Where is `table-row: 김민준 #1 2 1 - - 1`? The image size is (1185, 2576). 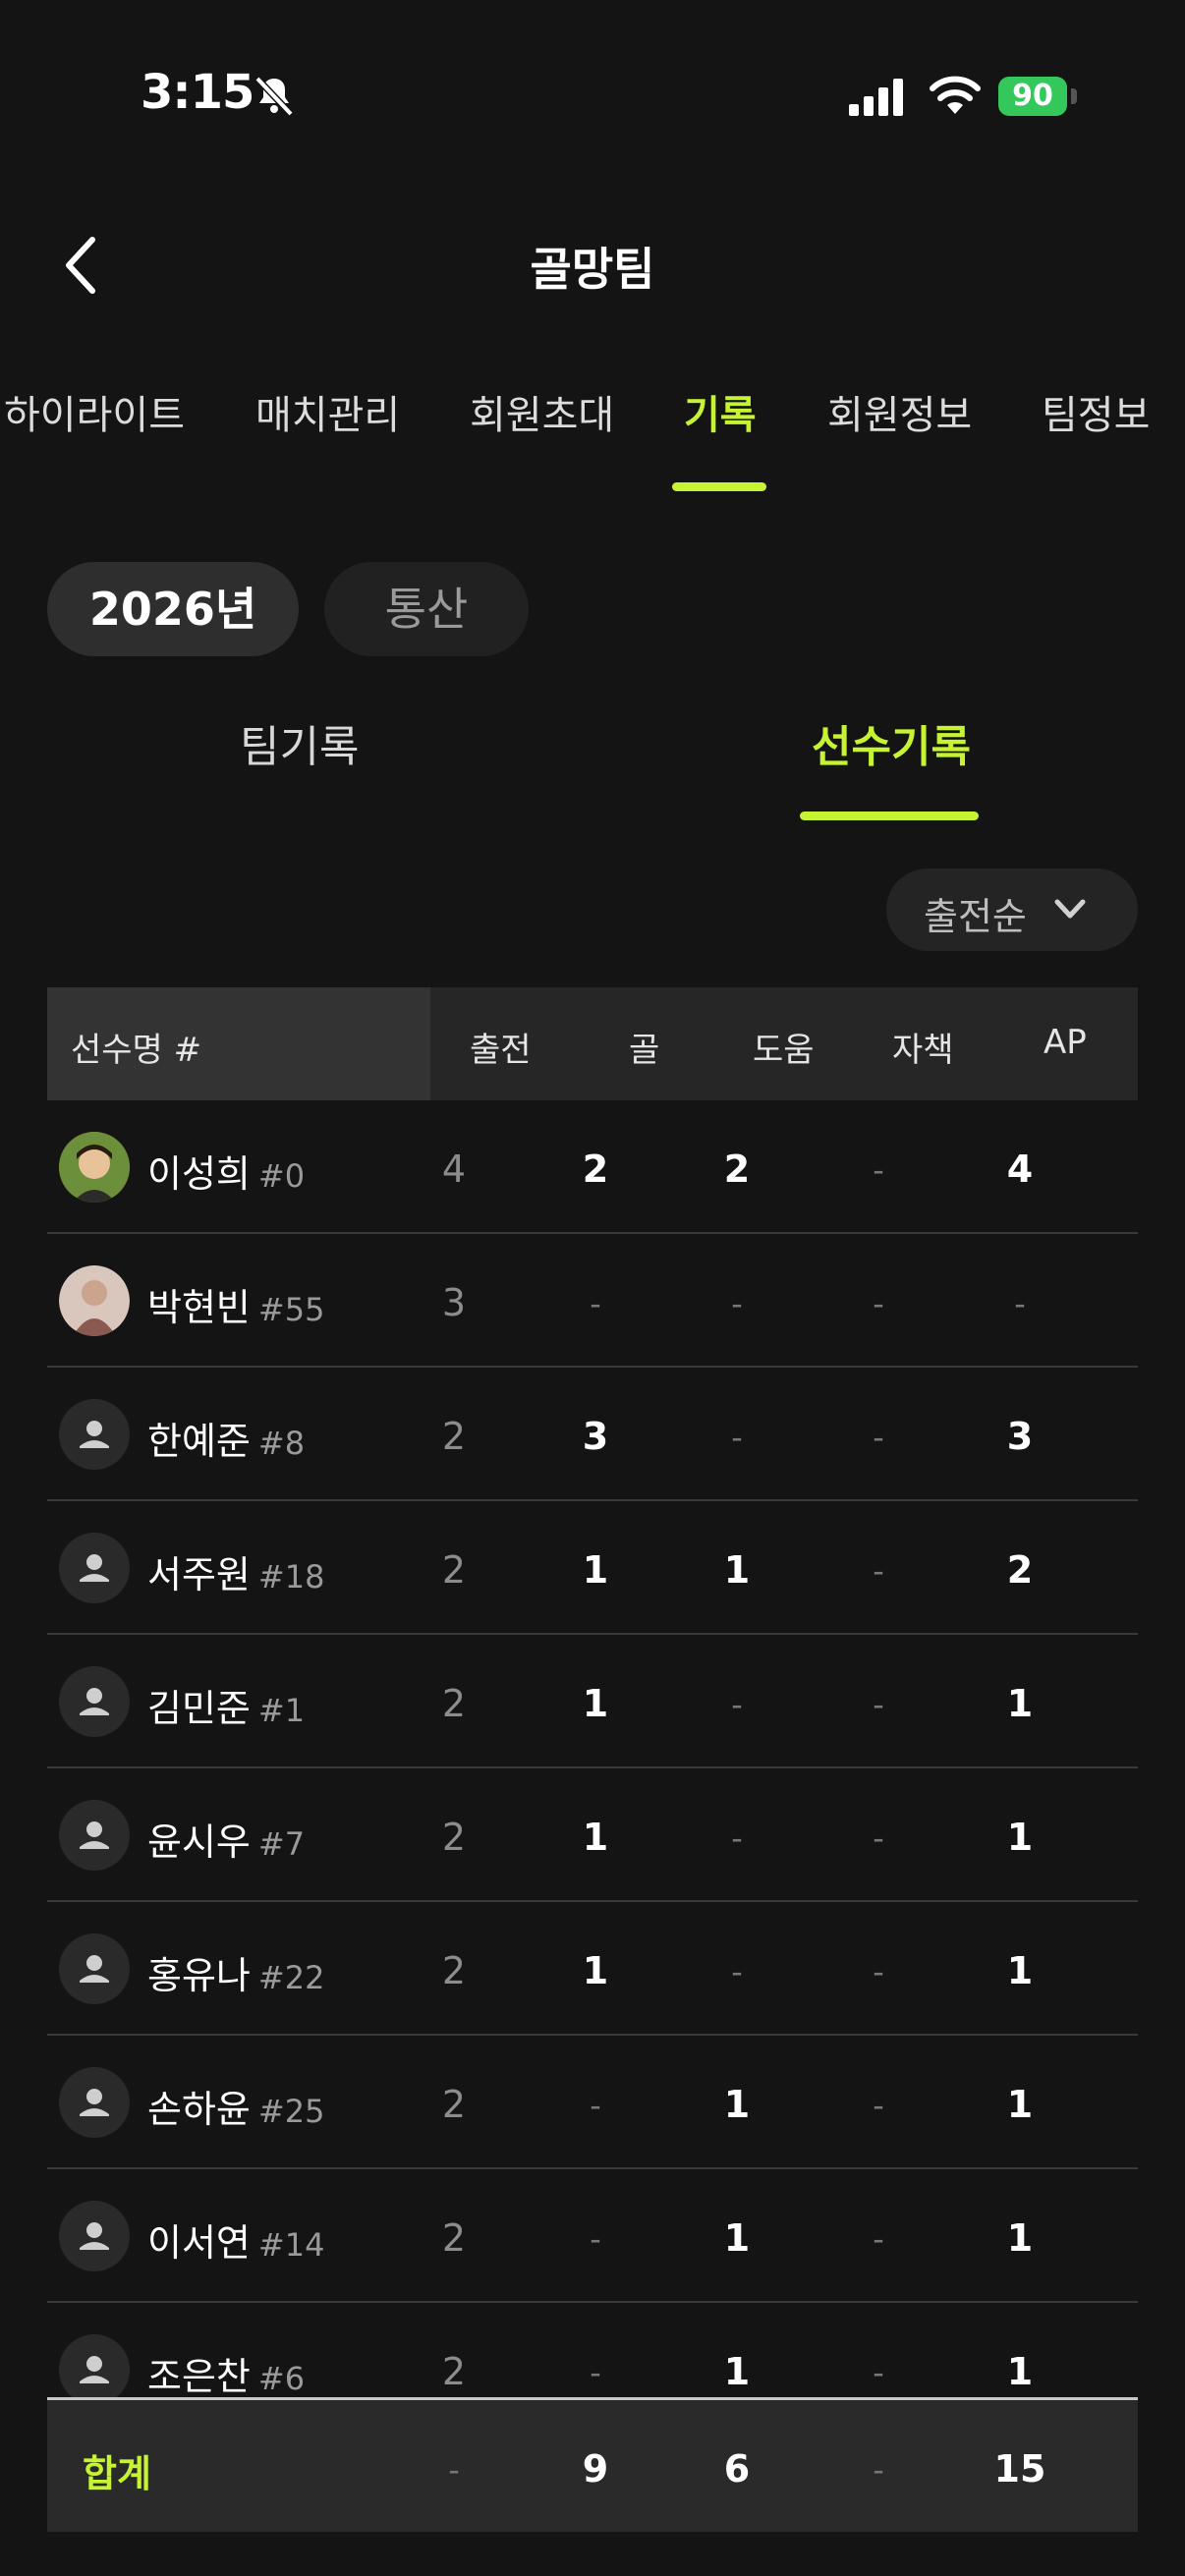 table-row: 김민준 #1 2 1 - - 1 is located at coordinates (592, 1701).